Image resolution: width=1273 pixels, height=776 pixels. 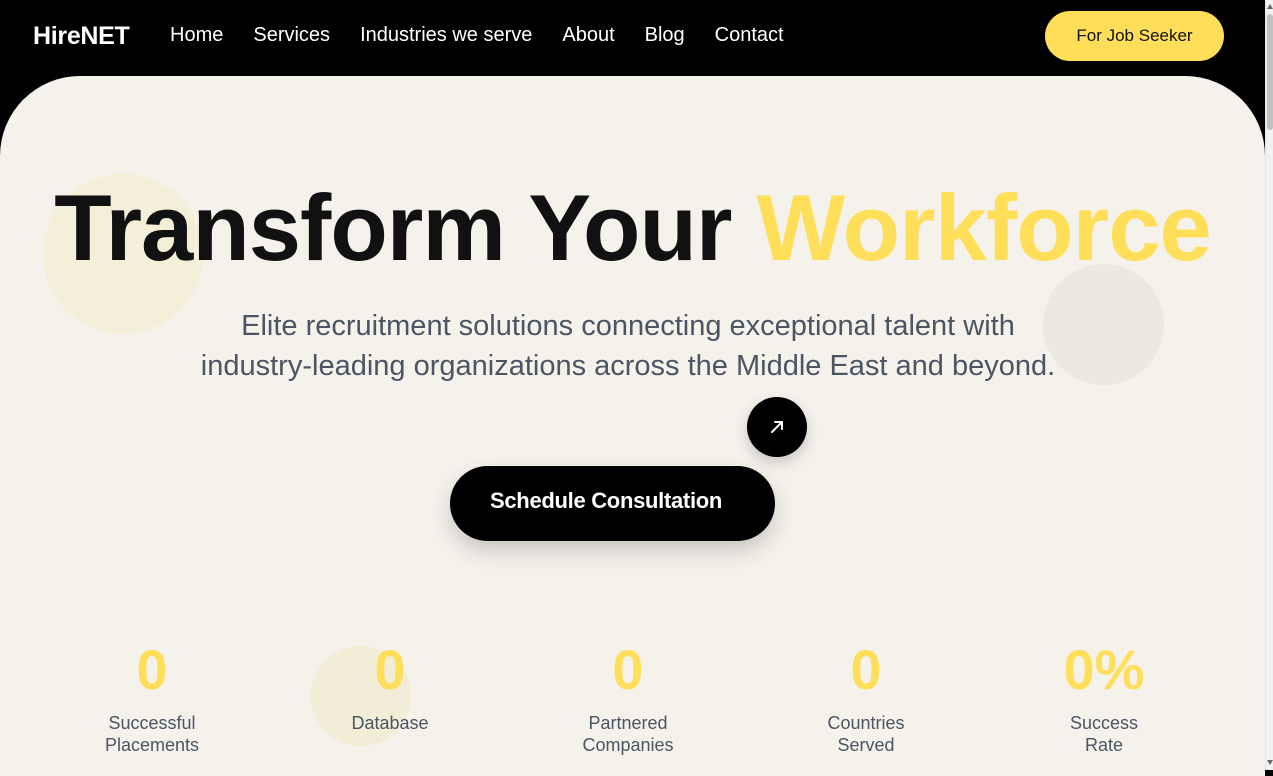 What do you see at coordinates (1269, 385) in the screenshot?
I see `page-scrollbar` at bounding box center [1269, 385].